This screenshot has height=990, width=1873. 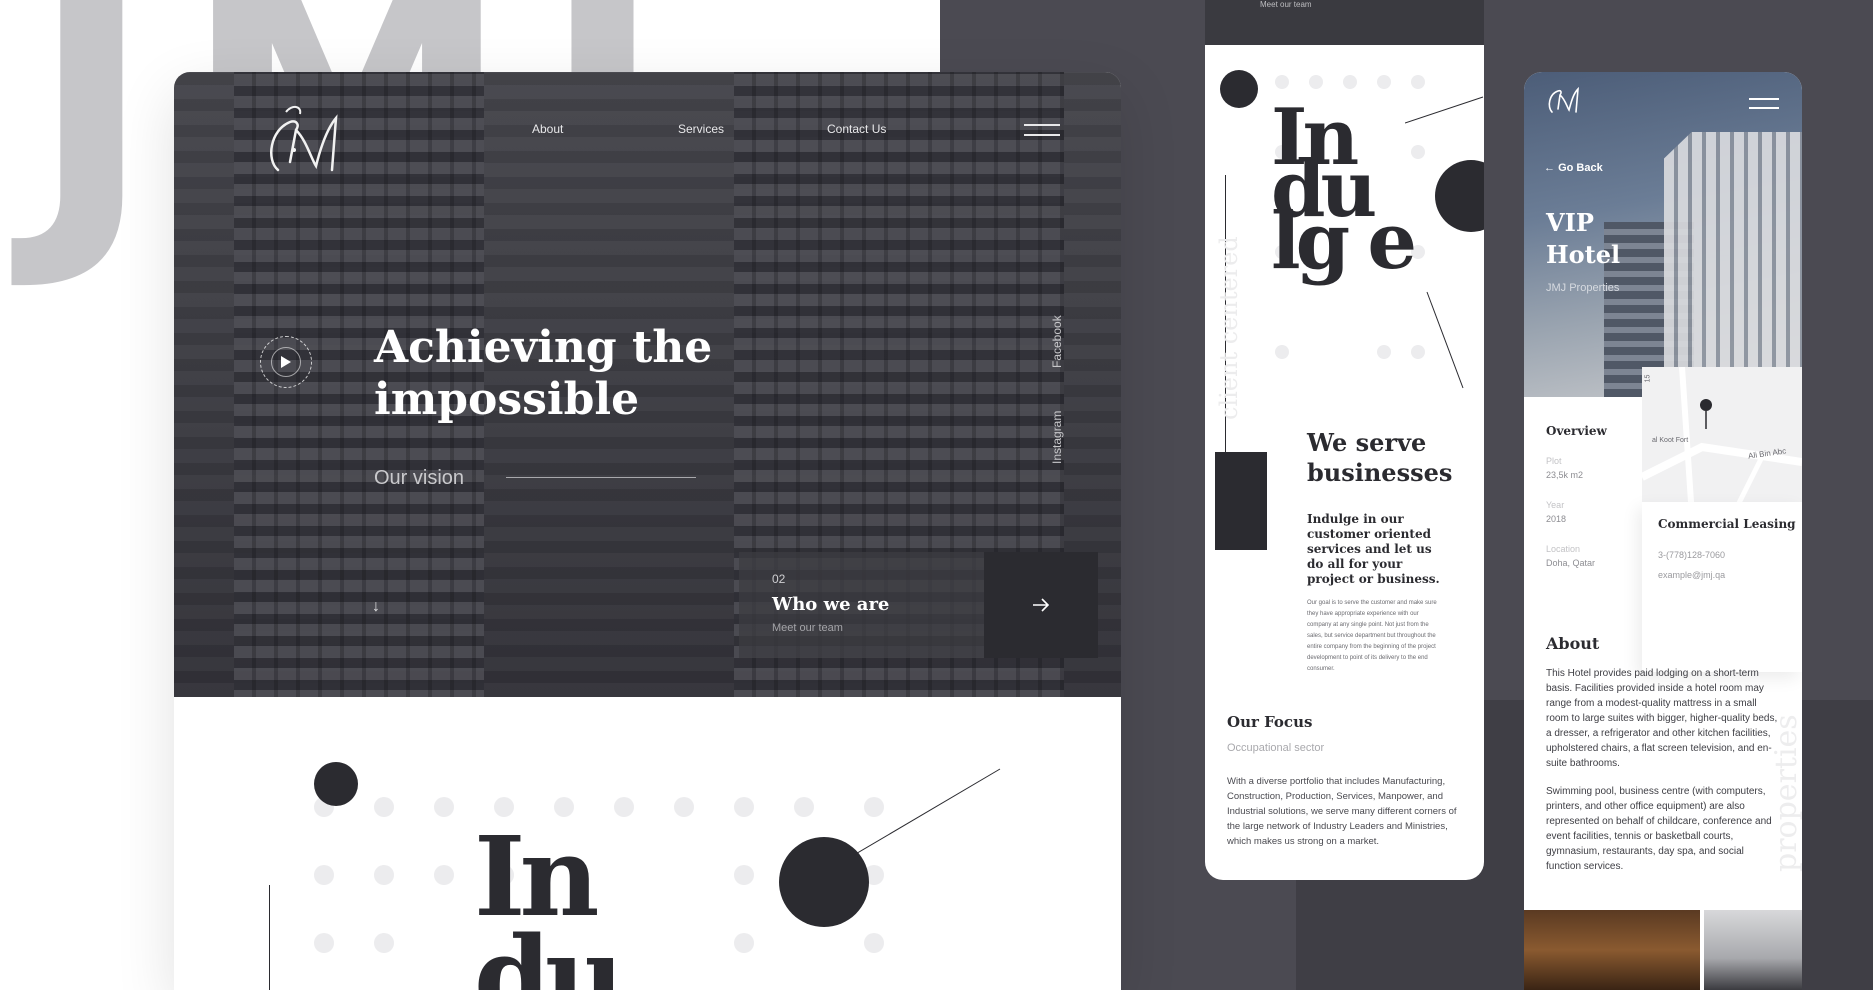 I want to click on location-label: Location, so click(x=1563, y=549).